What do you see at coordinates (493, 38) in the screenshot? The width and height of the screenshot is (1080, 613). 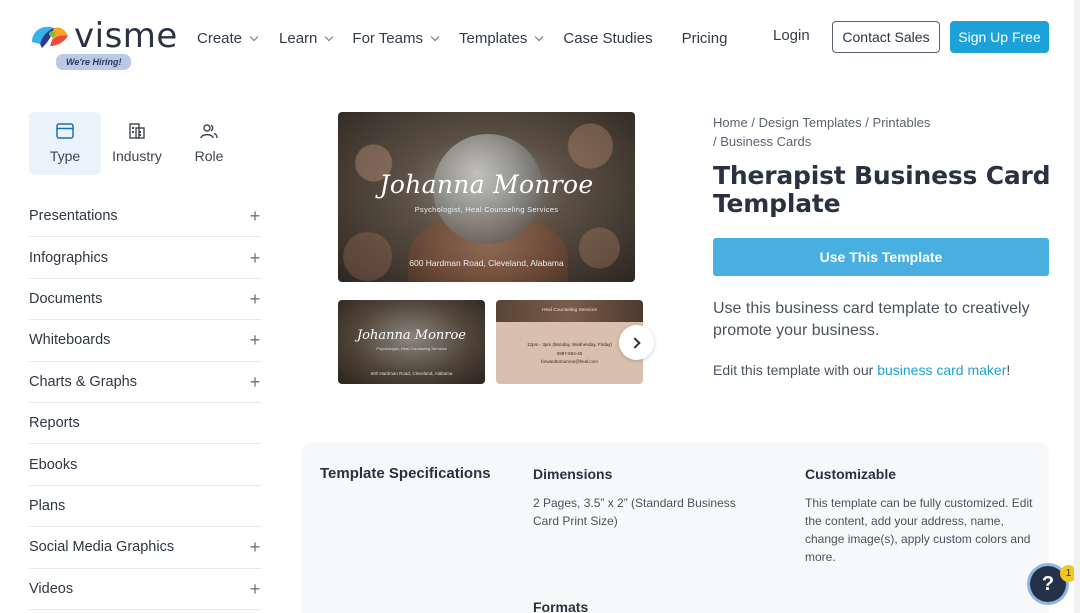 I see `nav-templates-label: Templates` at bounding box center [493, 38].